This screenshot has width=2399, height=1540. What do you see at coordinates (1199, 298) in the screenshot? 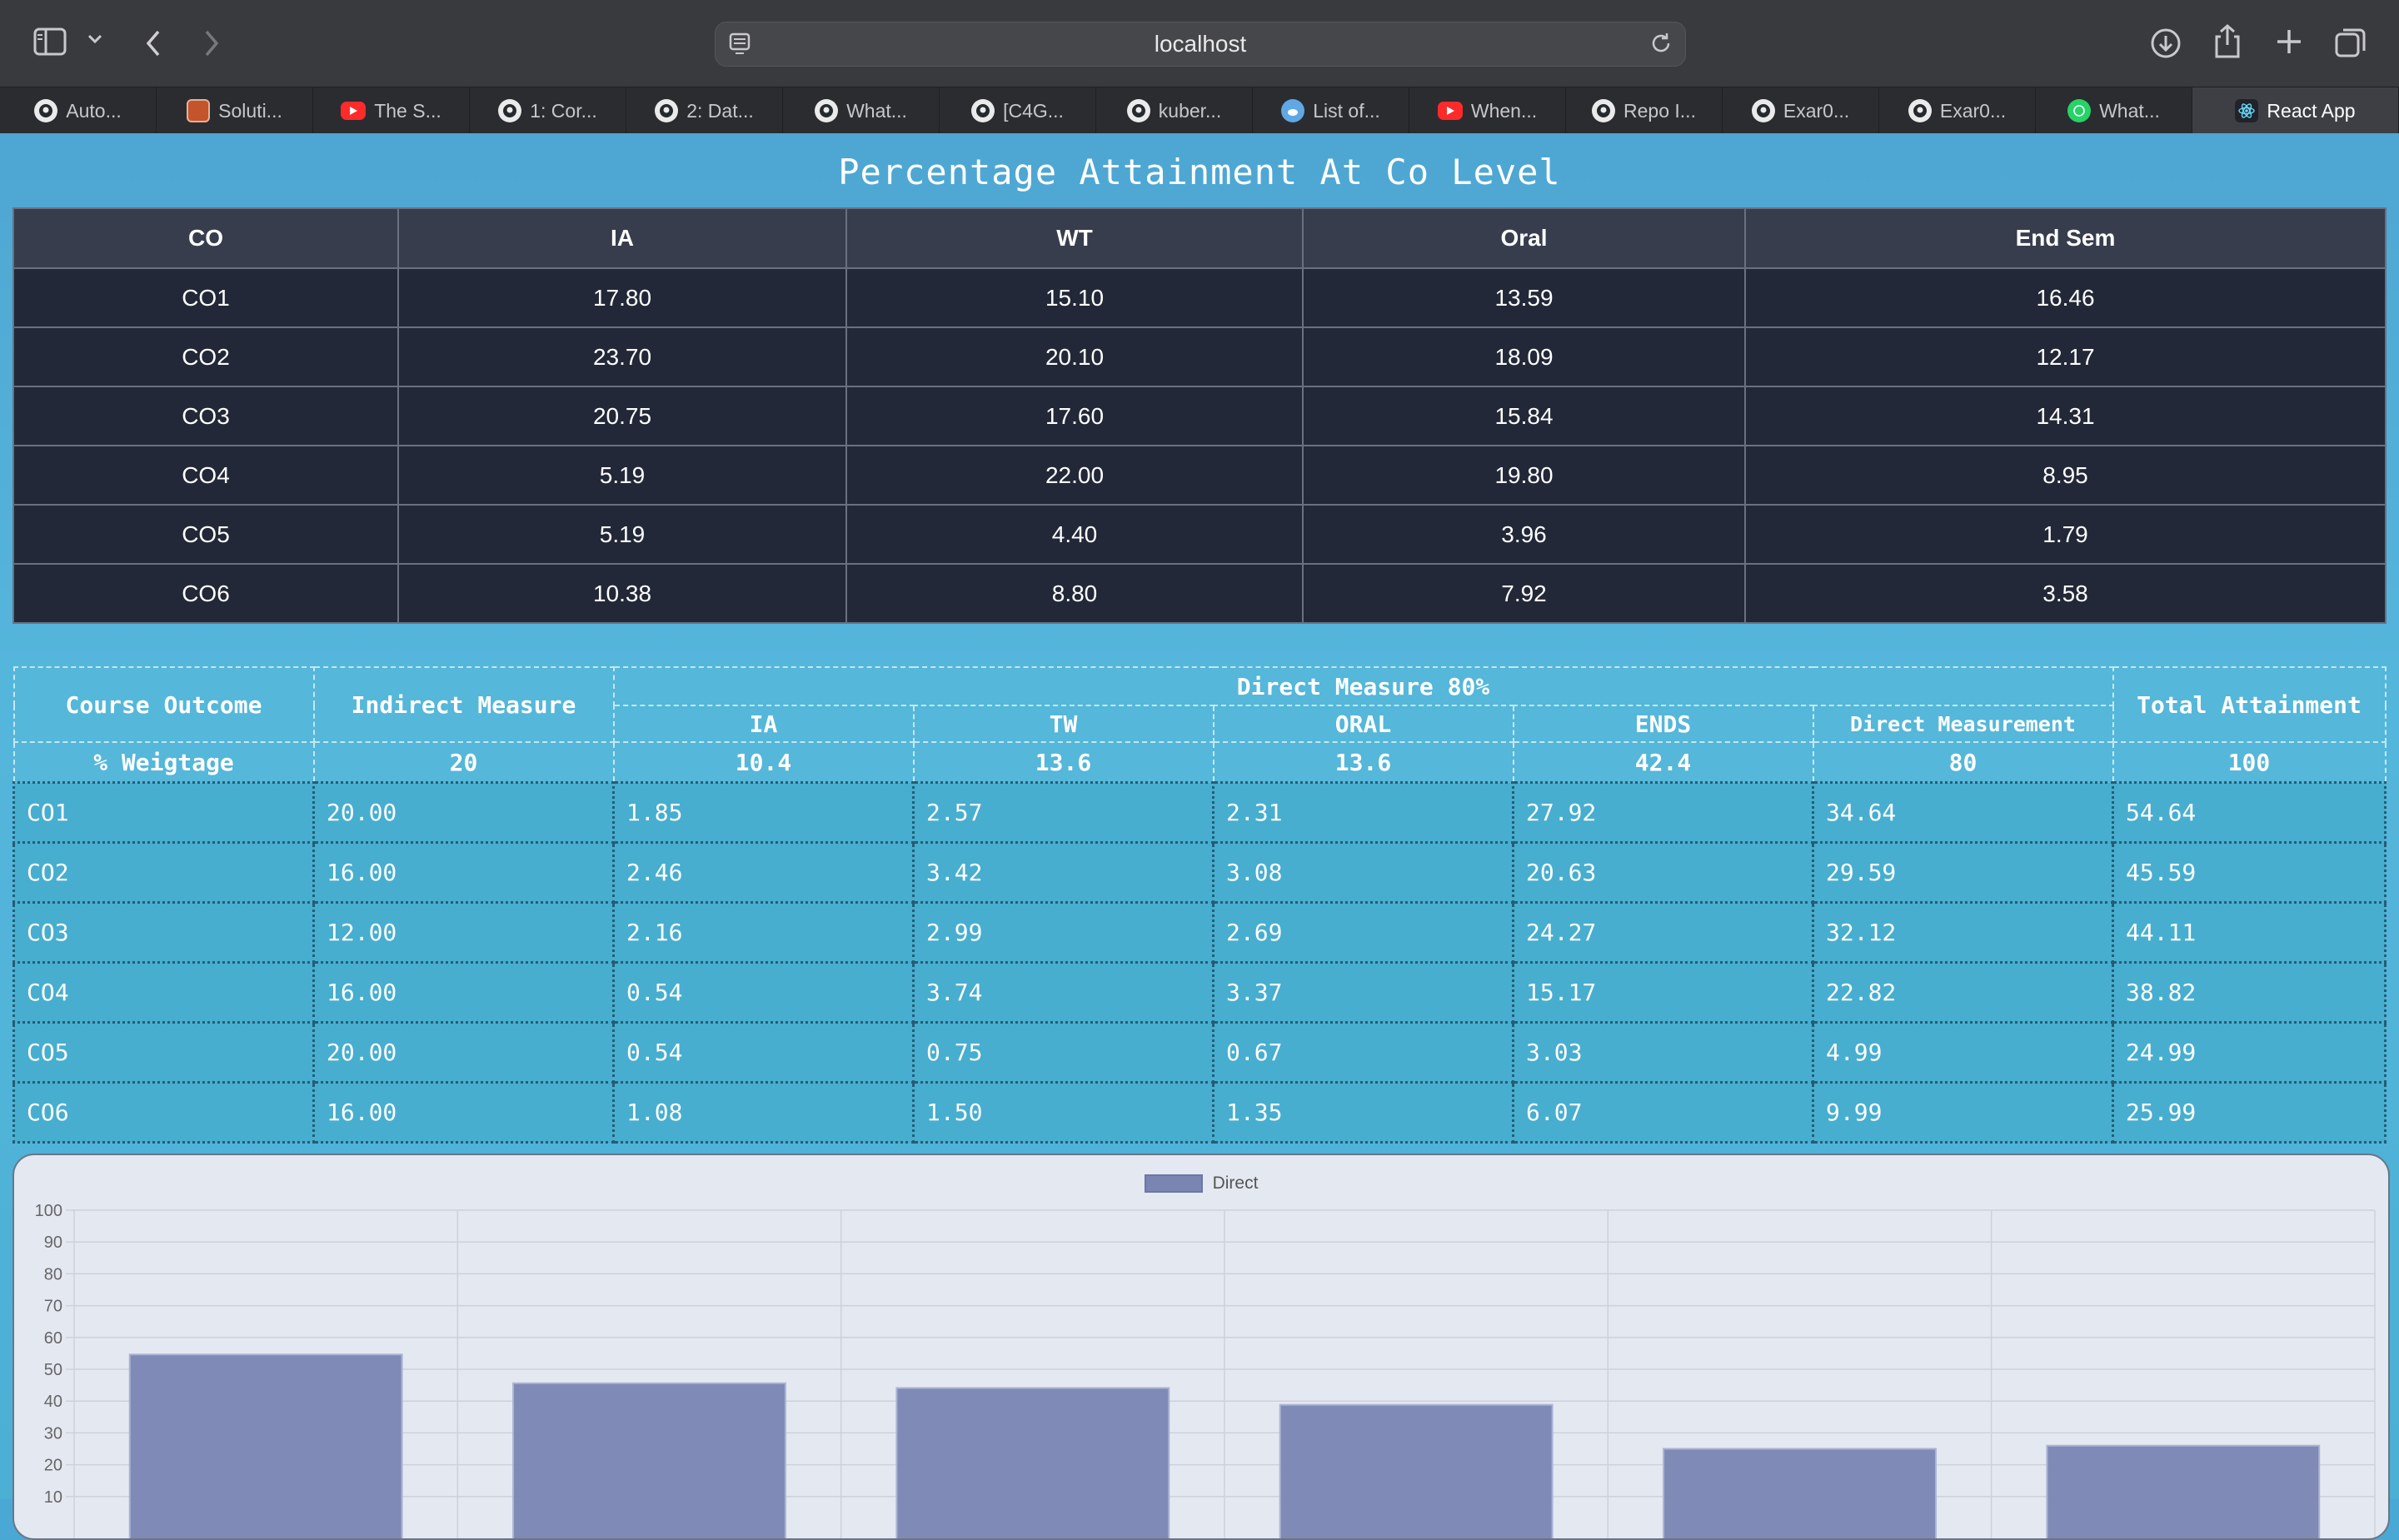
I see `table-row: CO1 17.80 15.10 13.59 16.46` at bounding box center [1199, 298].